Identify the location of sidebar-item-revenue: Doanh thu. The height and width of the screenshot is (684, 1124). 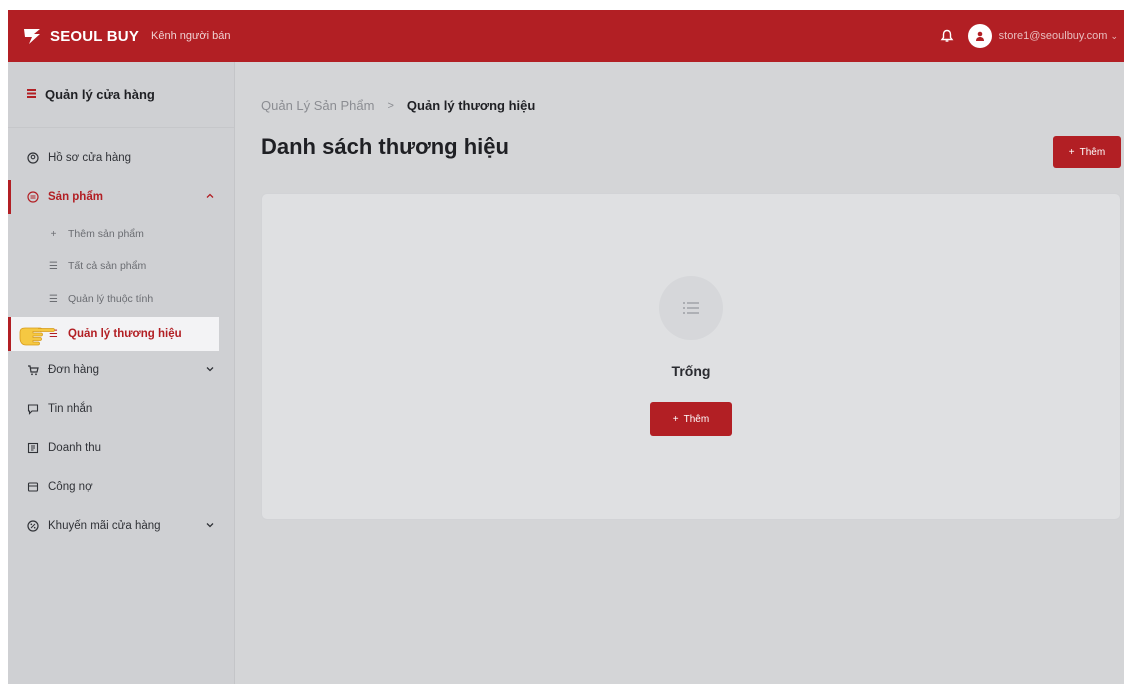
(121, 448).